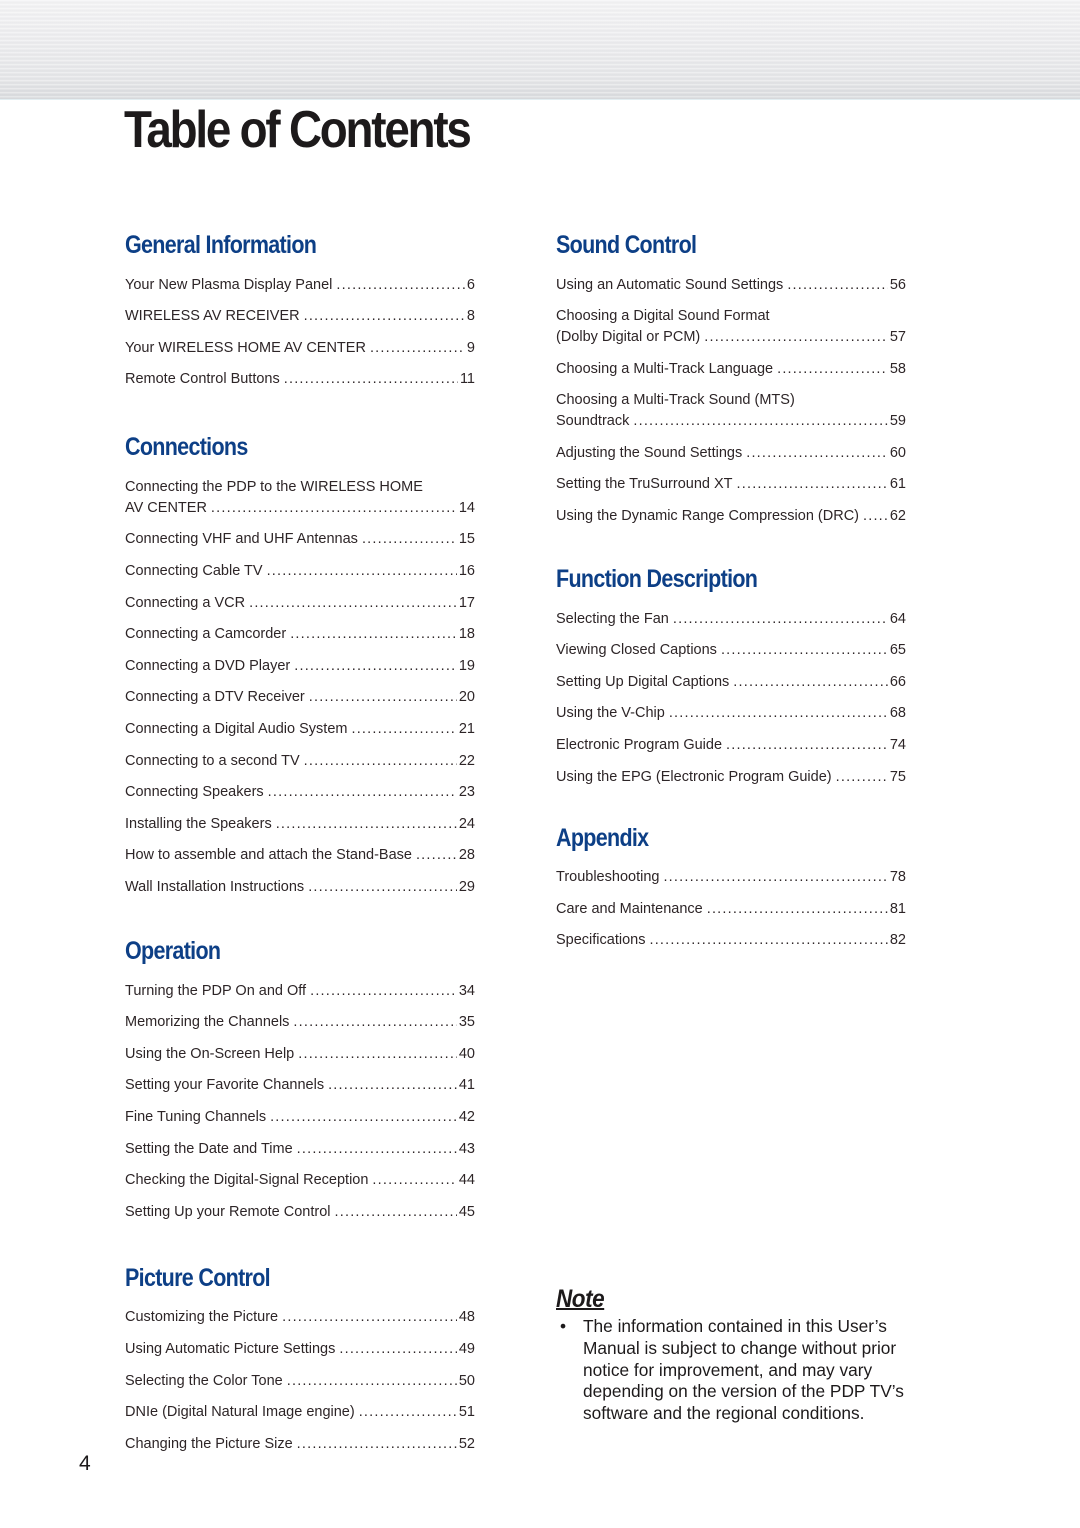 The width and height of the screenshot is (1080, 1528). Describe the element at coordinates (300, 280) in the screenshot. I see `toc-entry: Your New Plasma Display Panel 6` at that location.